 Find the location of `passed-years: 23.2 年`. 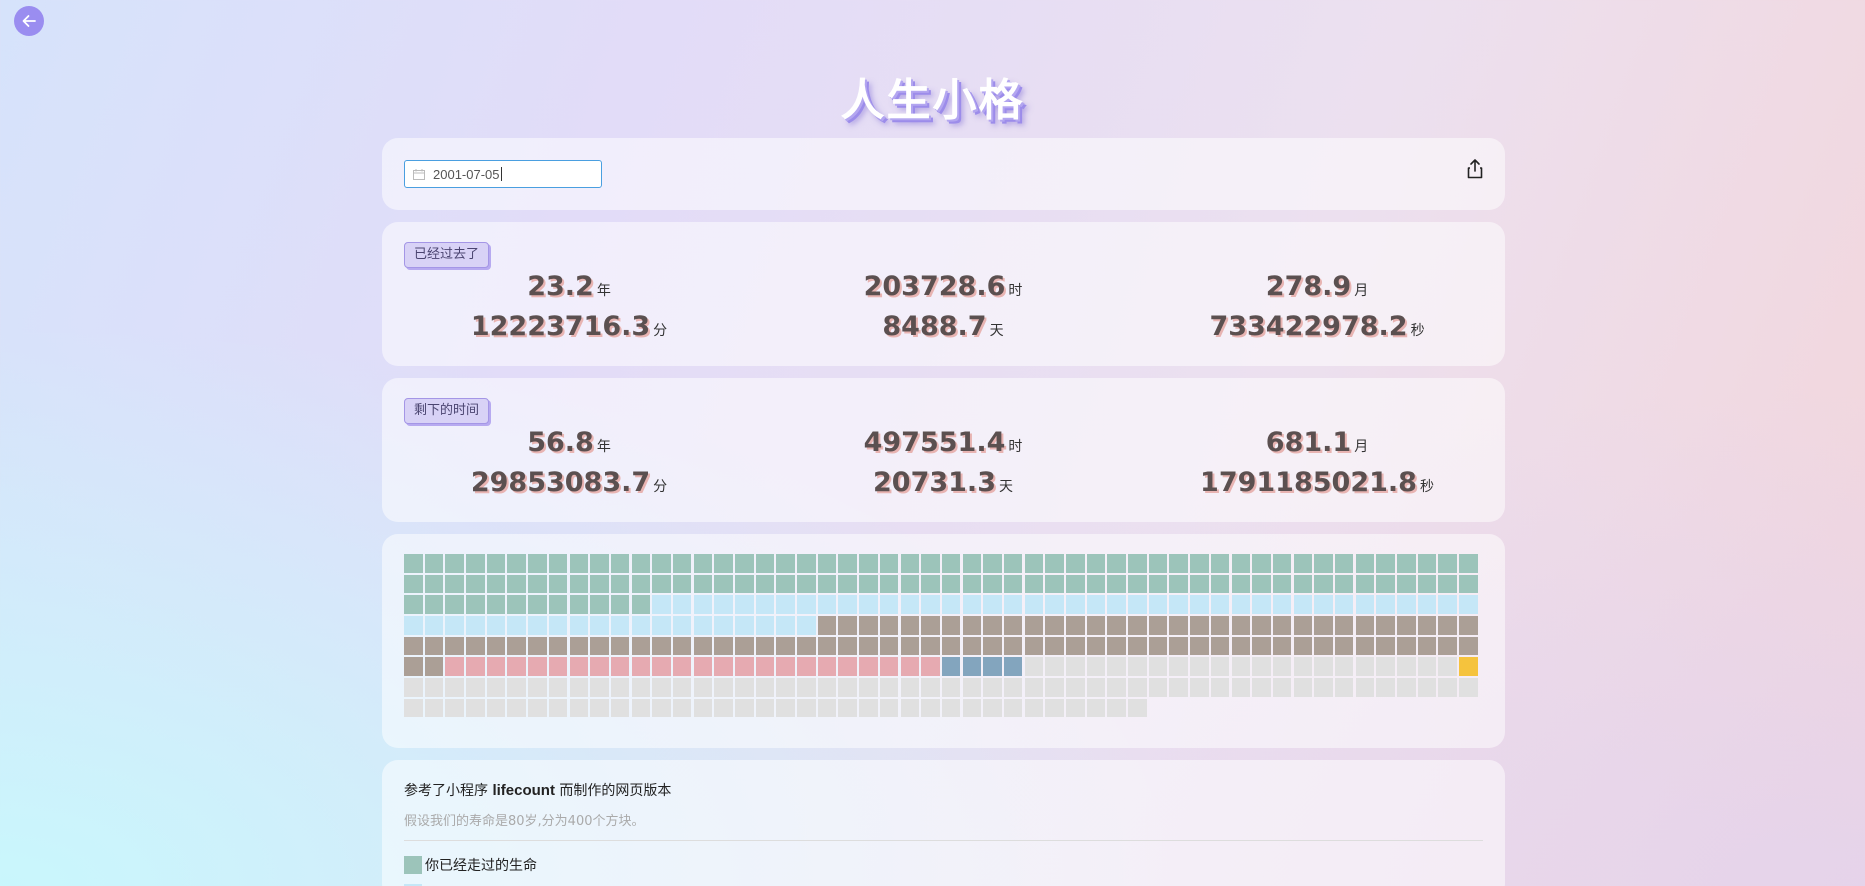

passed-years: 23.2 年 is located at coordinates (569, 287).